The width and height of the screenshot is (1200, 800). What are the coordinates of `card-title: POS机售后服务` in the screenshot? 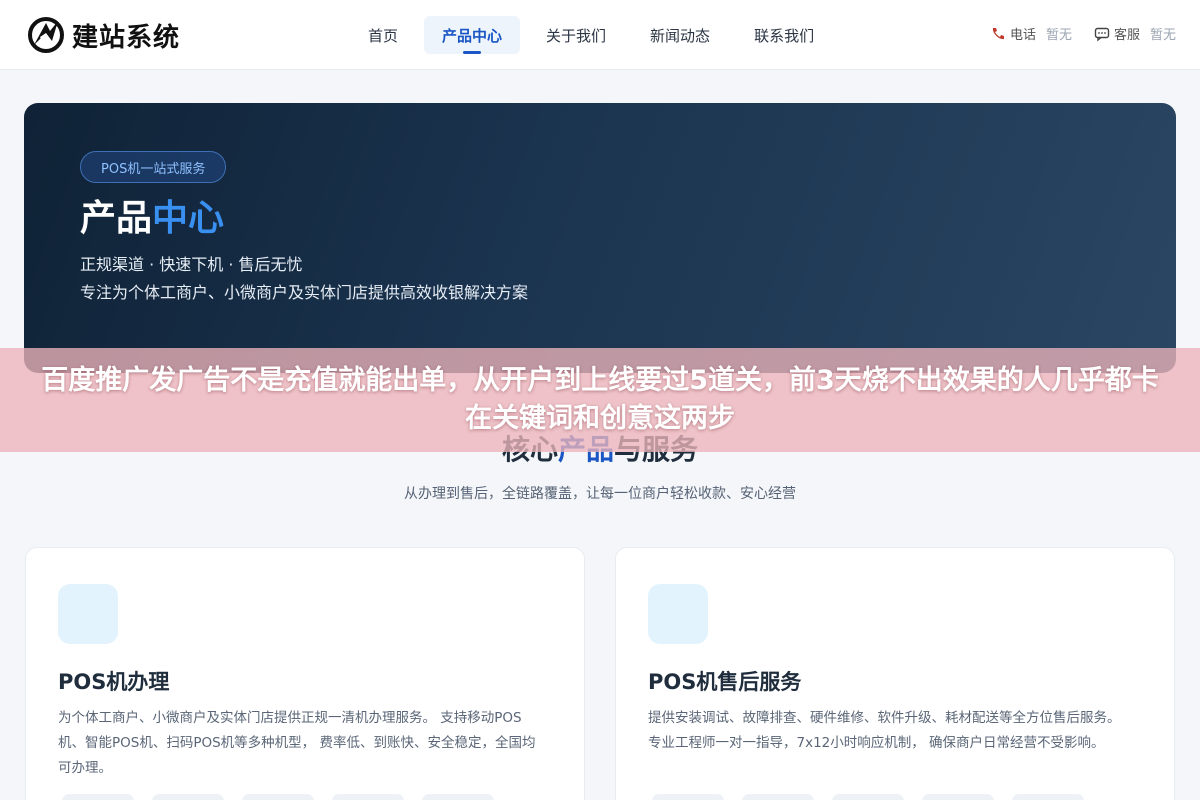 It's located at (725, 682).